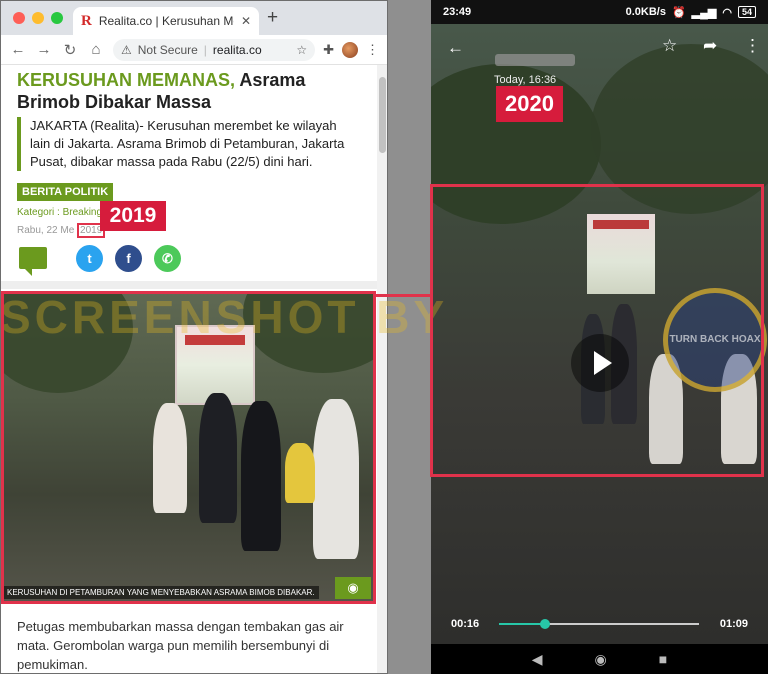  Describe the element at coordinates (746, 12) in the screenshot. I see `battery-icon: 54` at that location.